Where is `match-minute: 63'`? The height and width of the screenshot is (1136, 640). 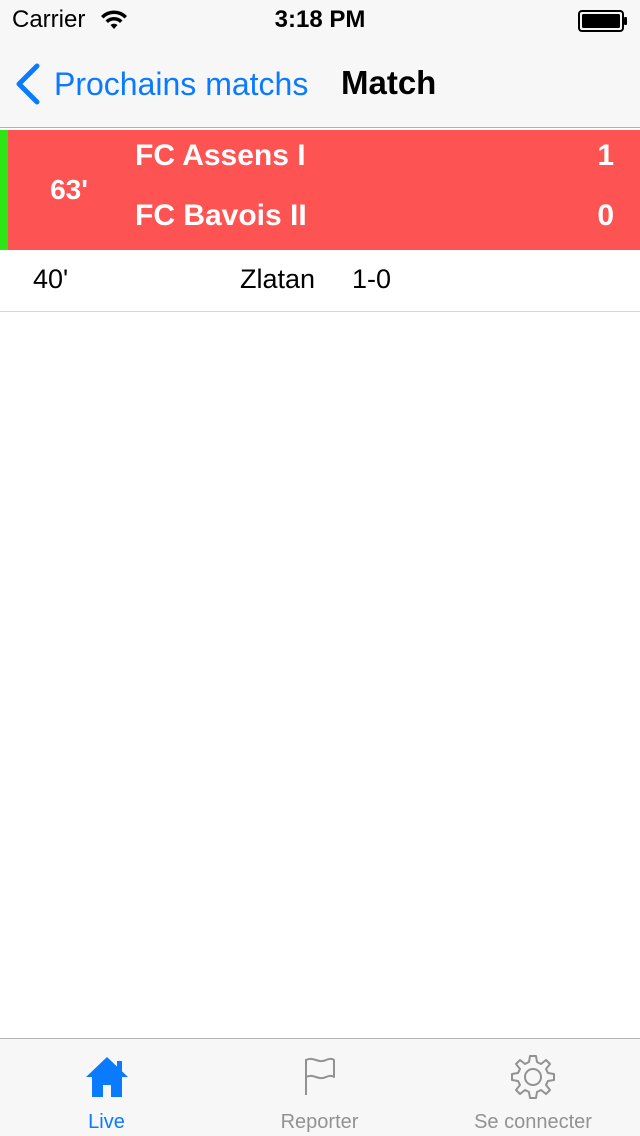
match-minute: 63' is located at coordinates (69, 189).